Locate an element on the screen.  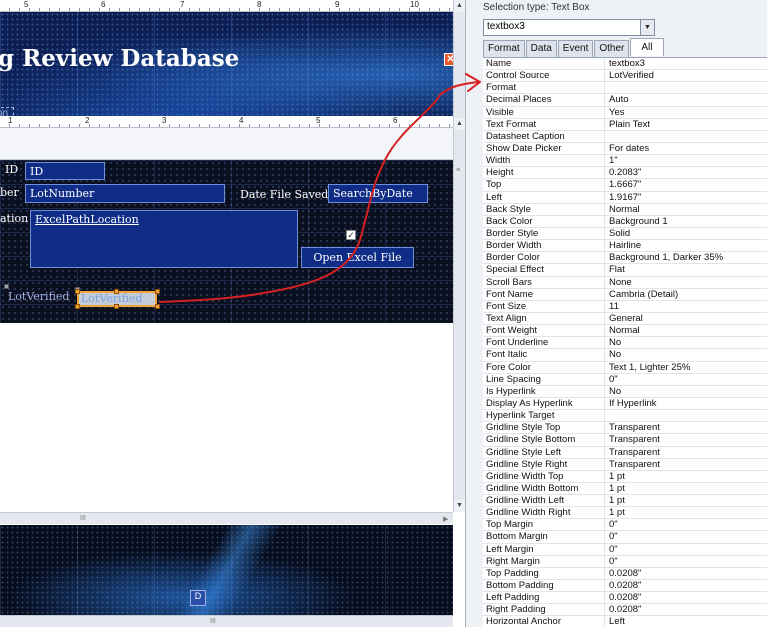
tab-data: Data is located at coordinates (541, 48).